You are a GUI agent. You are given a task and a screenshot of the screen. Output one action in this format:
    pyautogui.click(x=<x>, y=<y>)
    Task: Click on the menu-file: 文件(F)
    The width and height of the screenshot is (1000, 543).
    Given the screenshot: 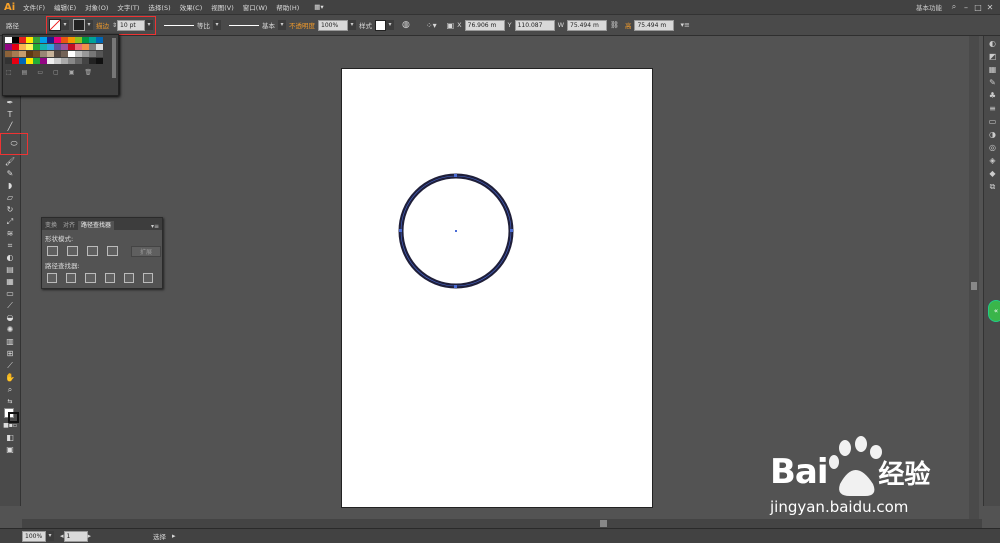 What is the action you would take?
    pyautogui.click(x=34, y=7)
    